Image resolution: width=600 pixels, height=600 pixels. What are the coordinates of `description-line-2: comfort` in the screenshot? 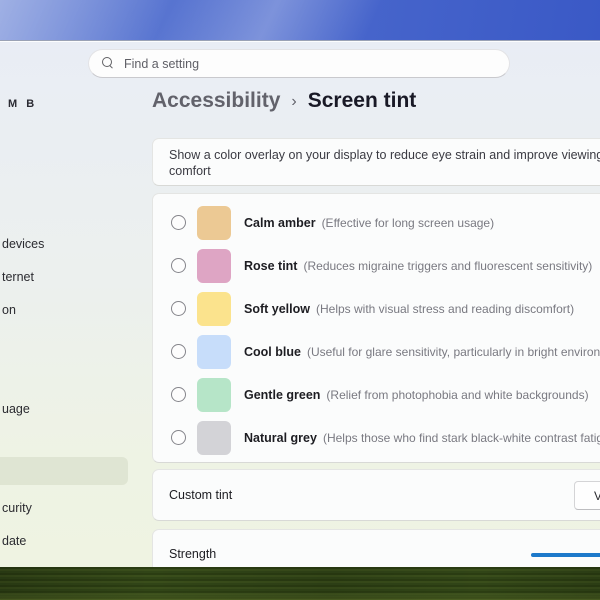 It's located at (190, 171).